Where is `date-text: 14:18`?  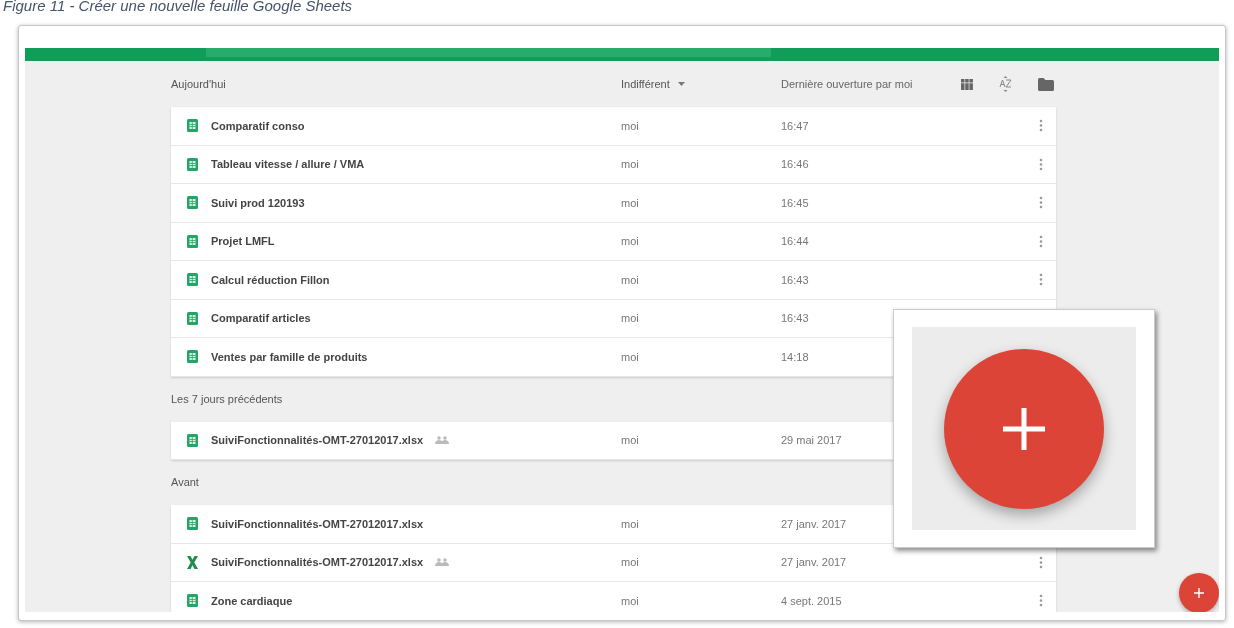
date-text: 14:18 is located at coordinates (795, 357).